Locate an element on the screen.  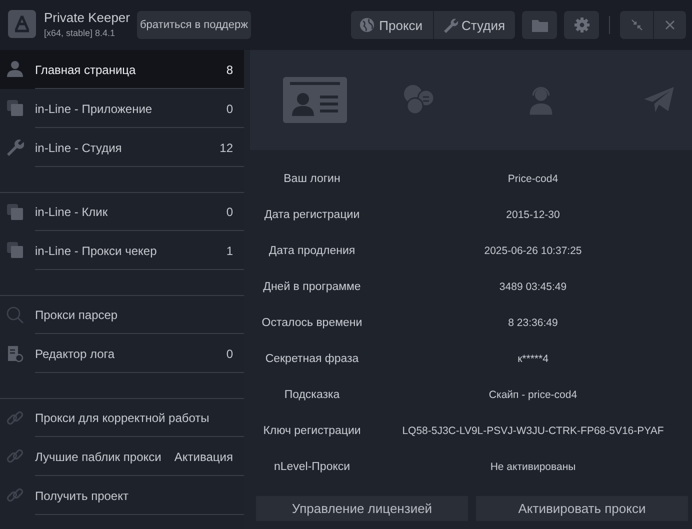
support-agent-icon is located at coordinates (541, 100).